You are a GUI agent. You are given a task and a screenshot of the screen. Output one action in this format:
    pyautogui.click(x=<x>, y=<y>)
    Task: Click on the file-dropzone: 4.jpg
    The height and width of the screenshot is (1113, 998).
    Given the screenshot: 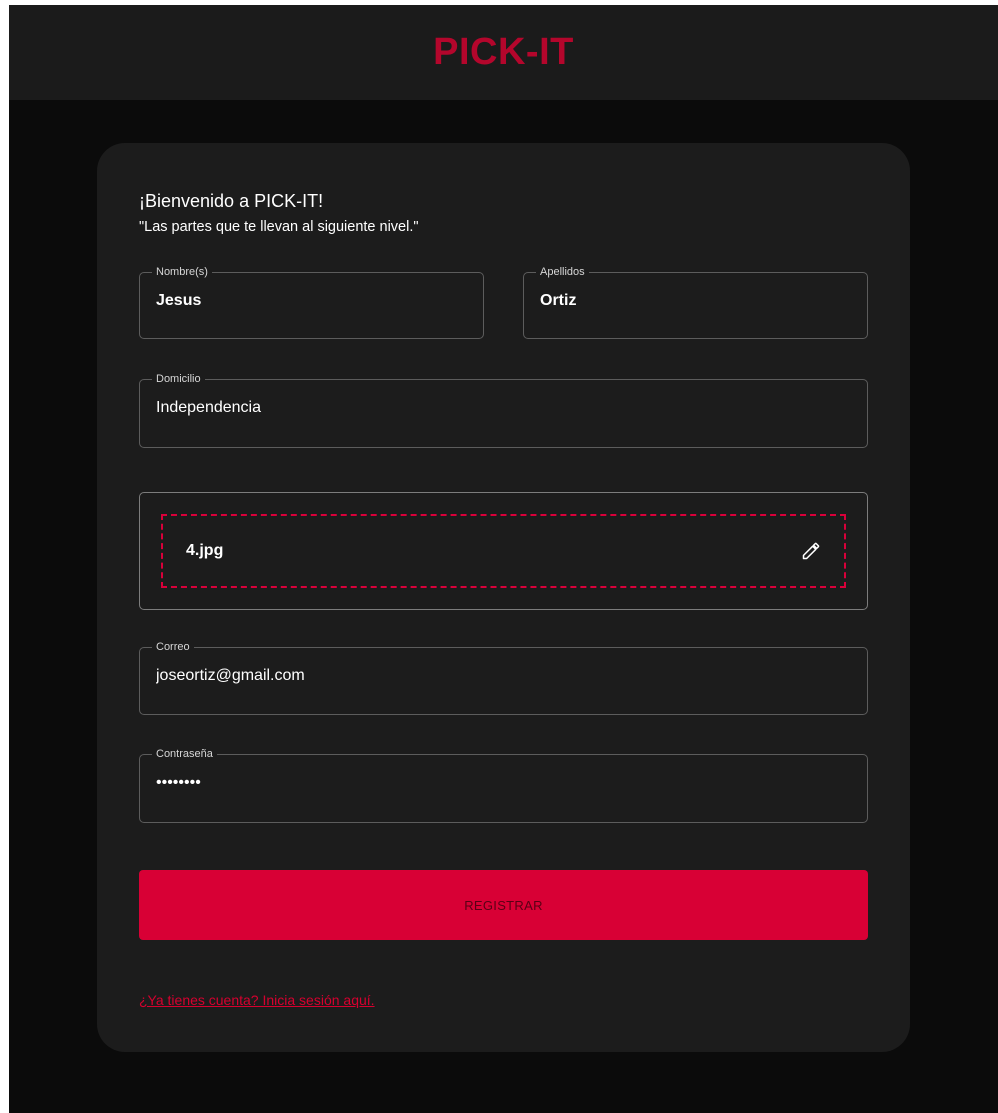 What is the action you would take?
    pyautogui.click(x=503, y=551)
    